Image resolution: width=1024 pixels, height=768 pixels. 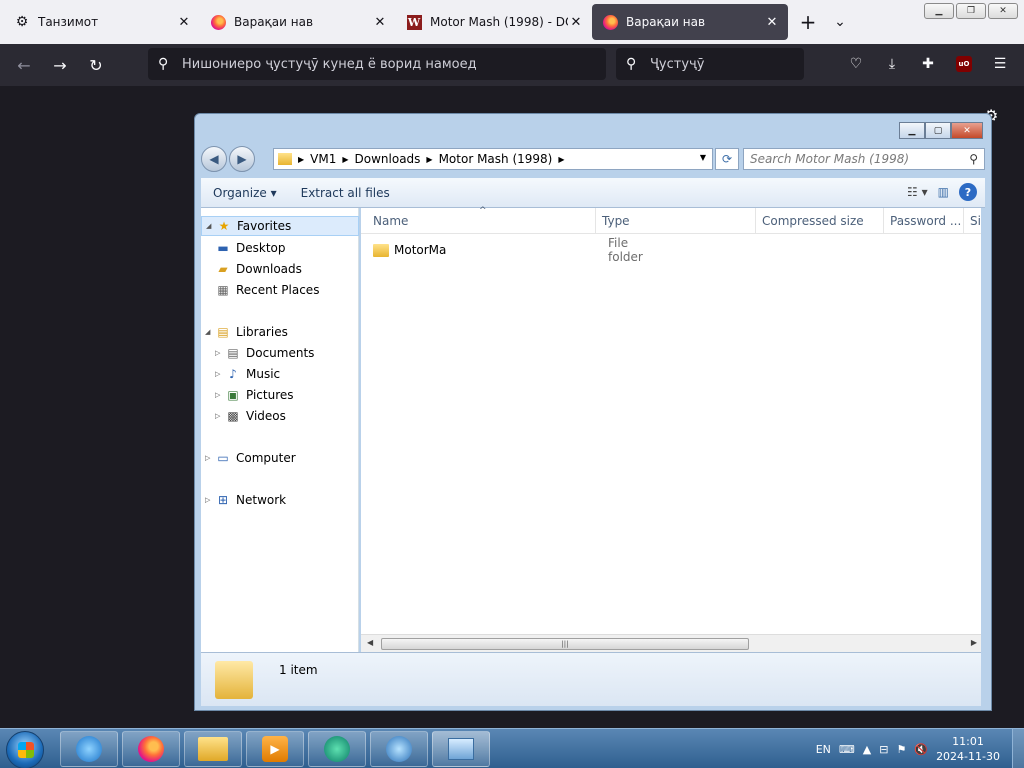 I want to click on tab-new-1: Варақаи нав ✕, so click(x=298, y=22).